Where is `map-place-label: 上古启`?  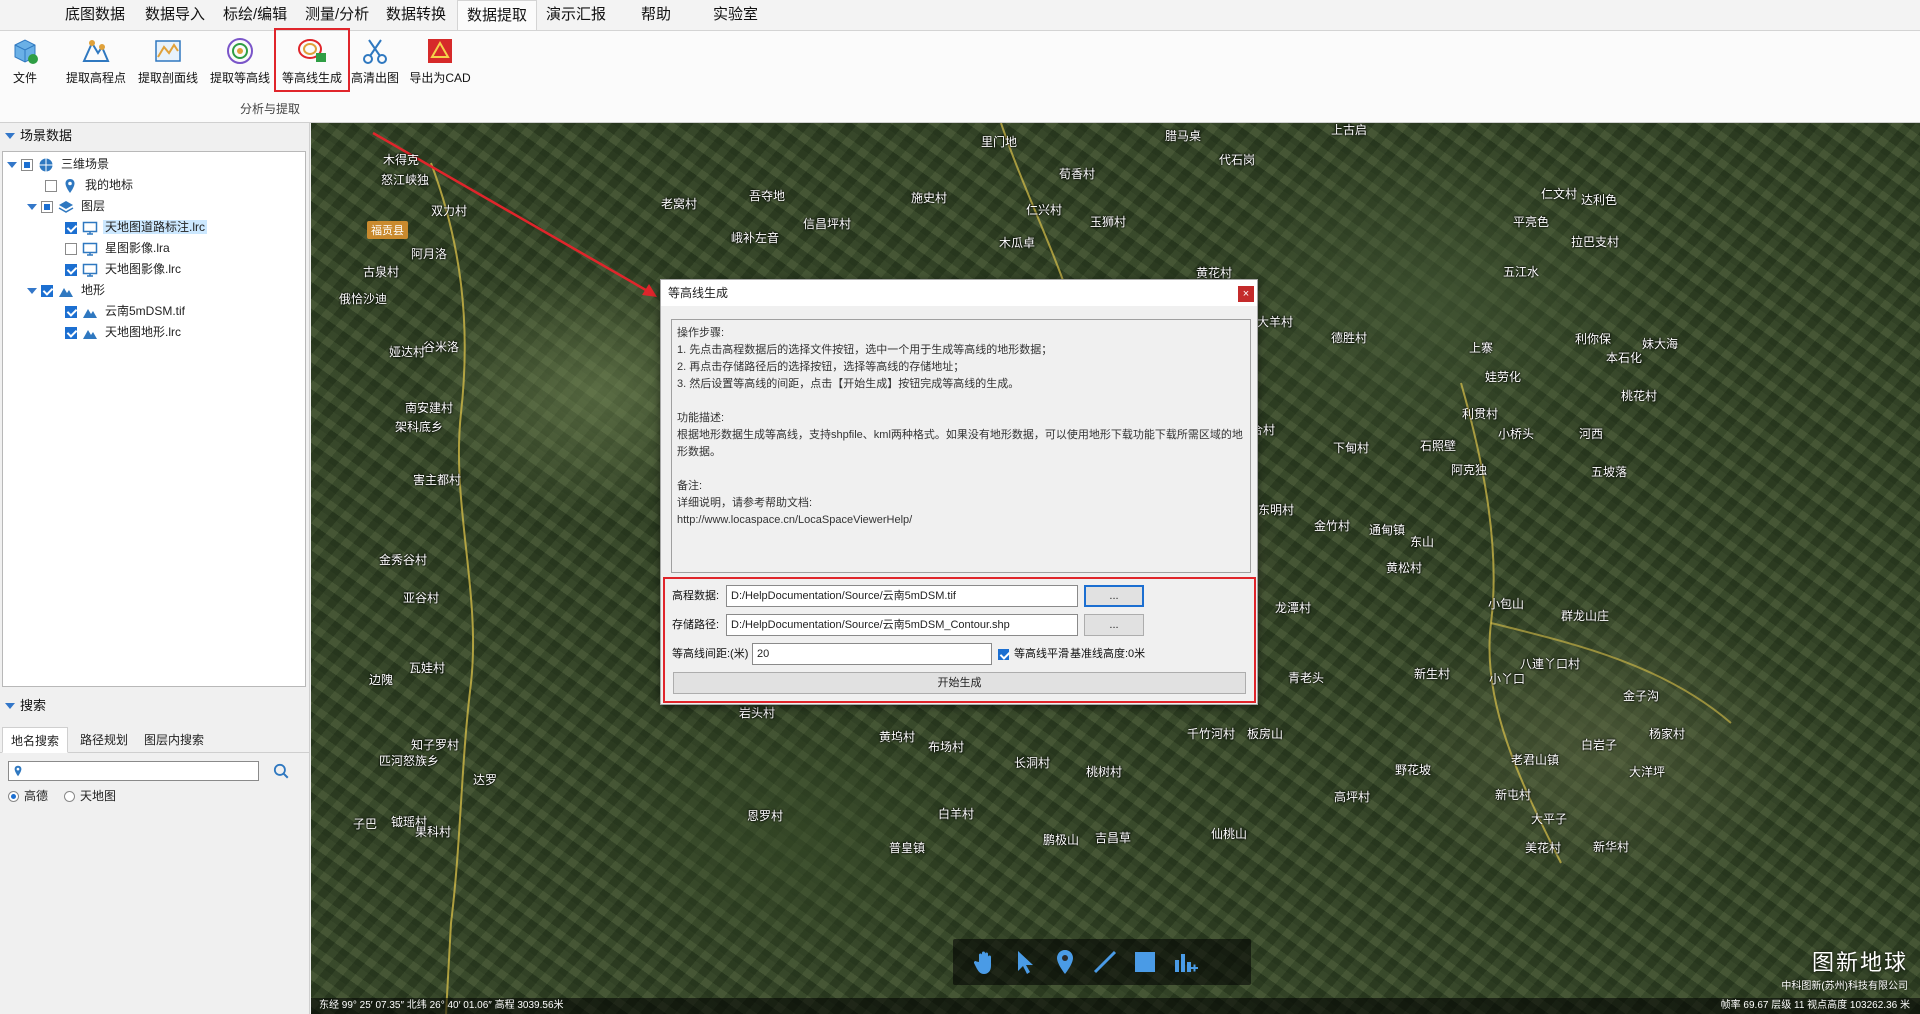
map-place-label: 上古启 is located at coordinates (1349, 130).